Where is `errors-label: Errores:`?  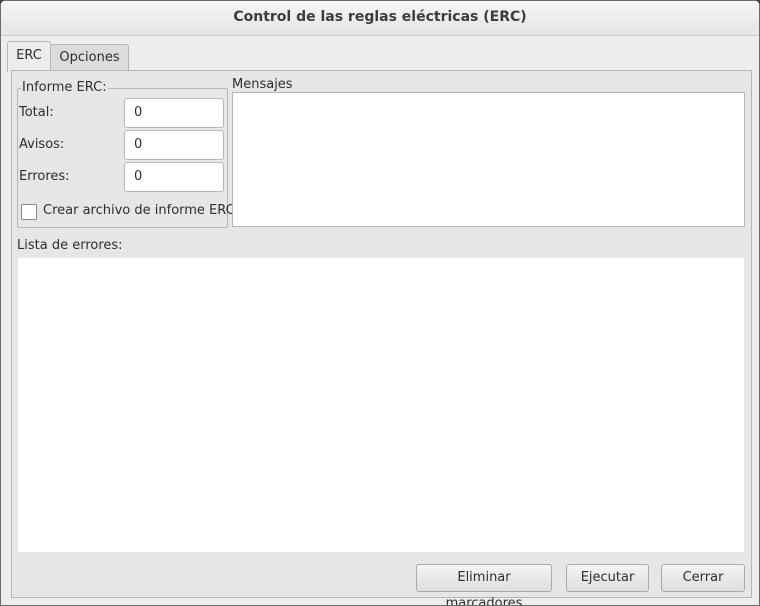
errors-label: Errores: is located at coordinates (44, 176).